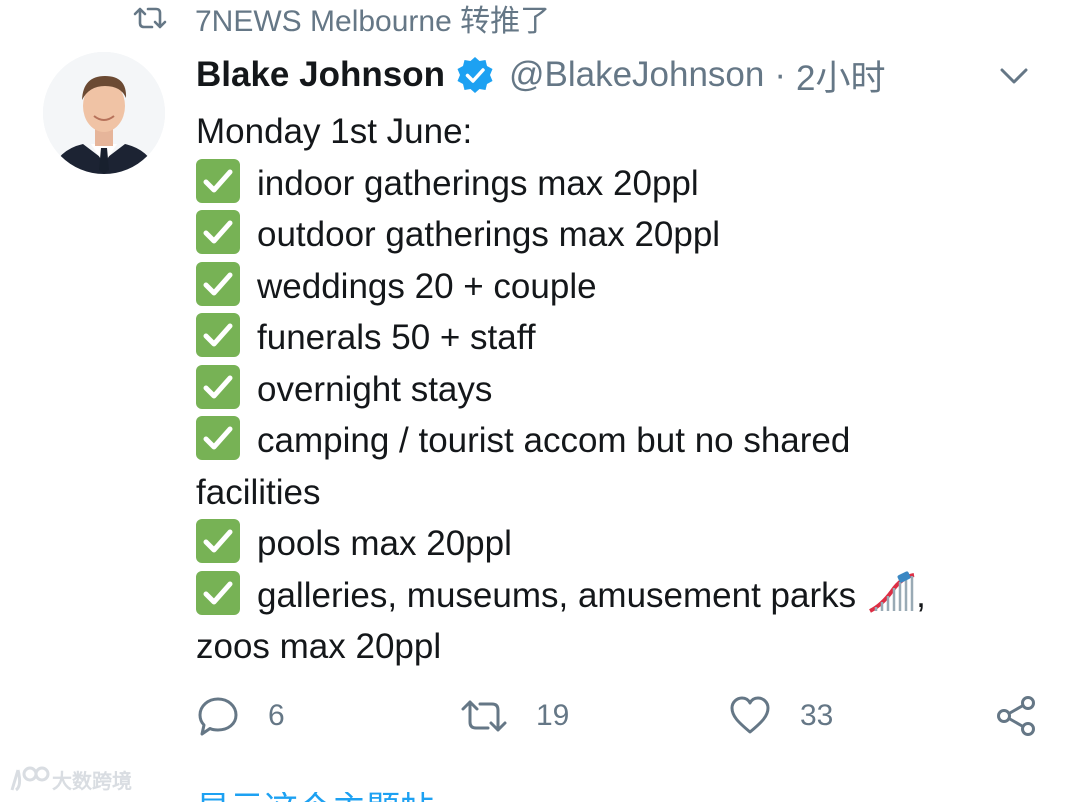 The width and height of the screenshot is (1080, 802). I want to click on list-item: funerals 50 + staff, so click(606, 338).